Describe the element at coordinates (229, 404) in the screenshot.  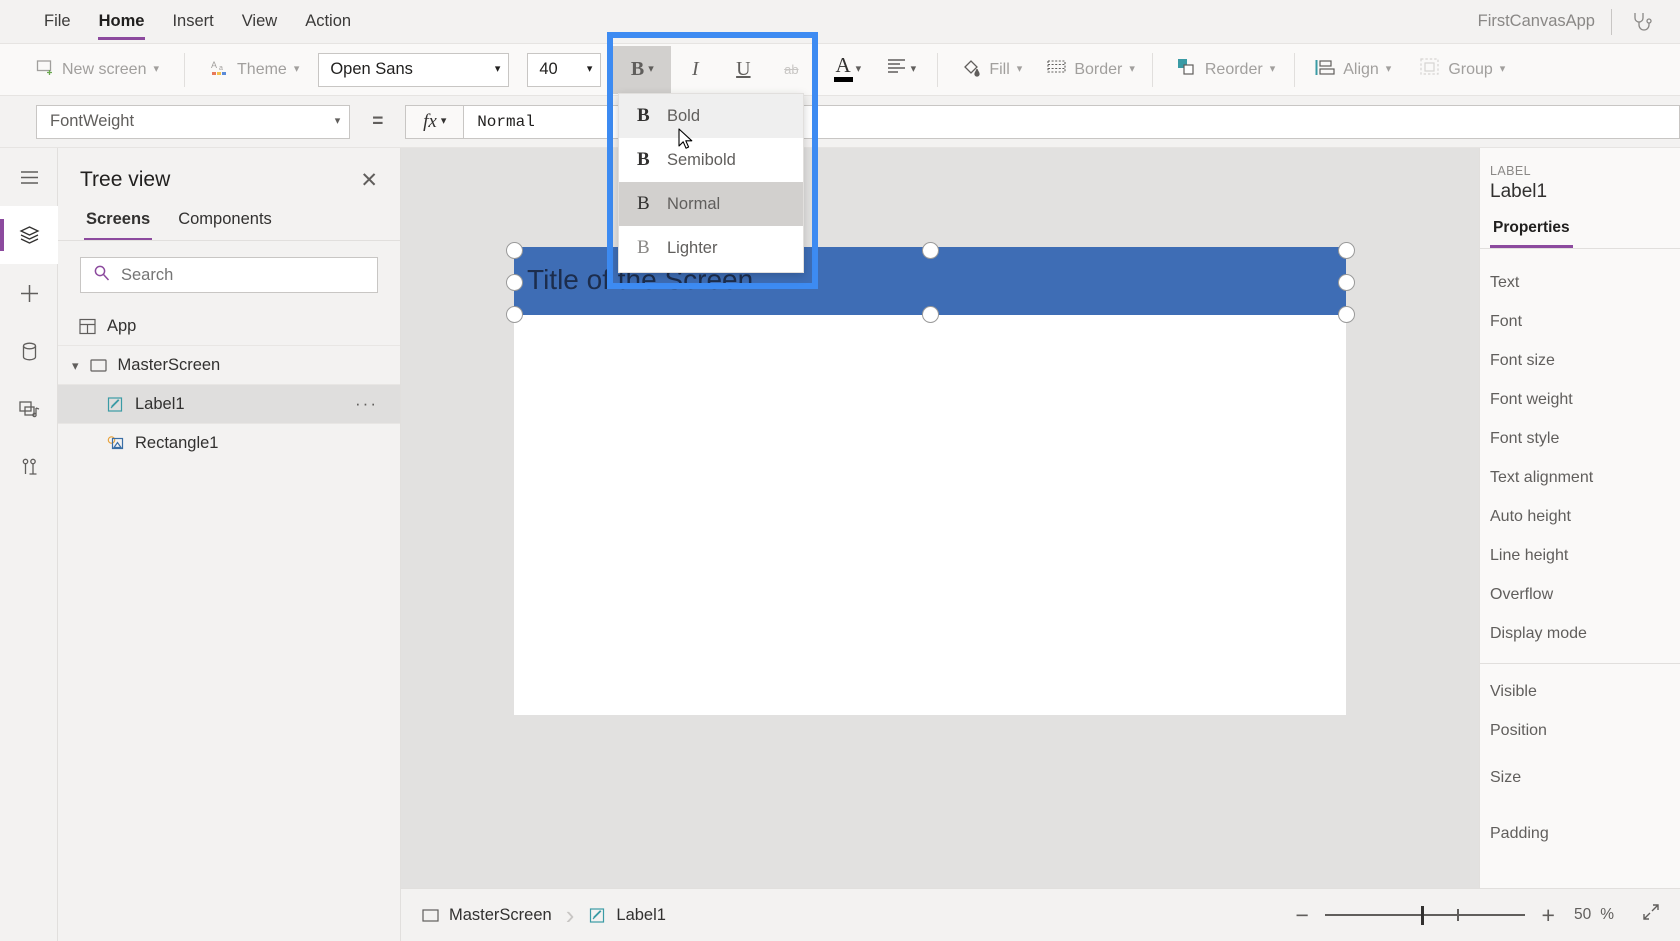
I see `tree-node-label1: Label1 ···` at that location.